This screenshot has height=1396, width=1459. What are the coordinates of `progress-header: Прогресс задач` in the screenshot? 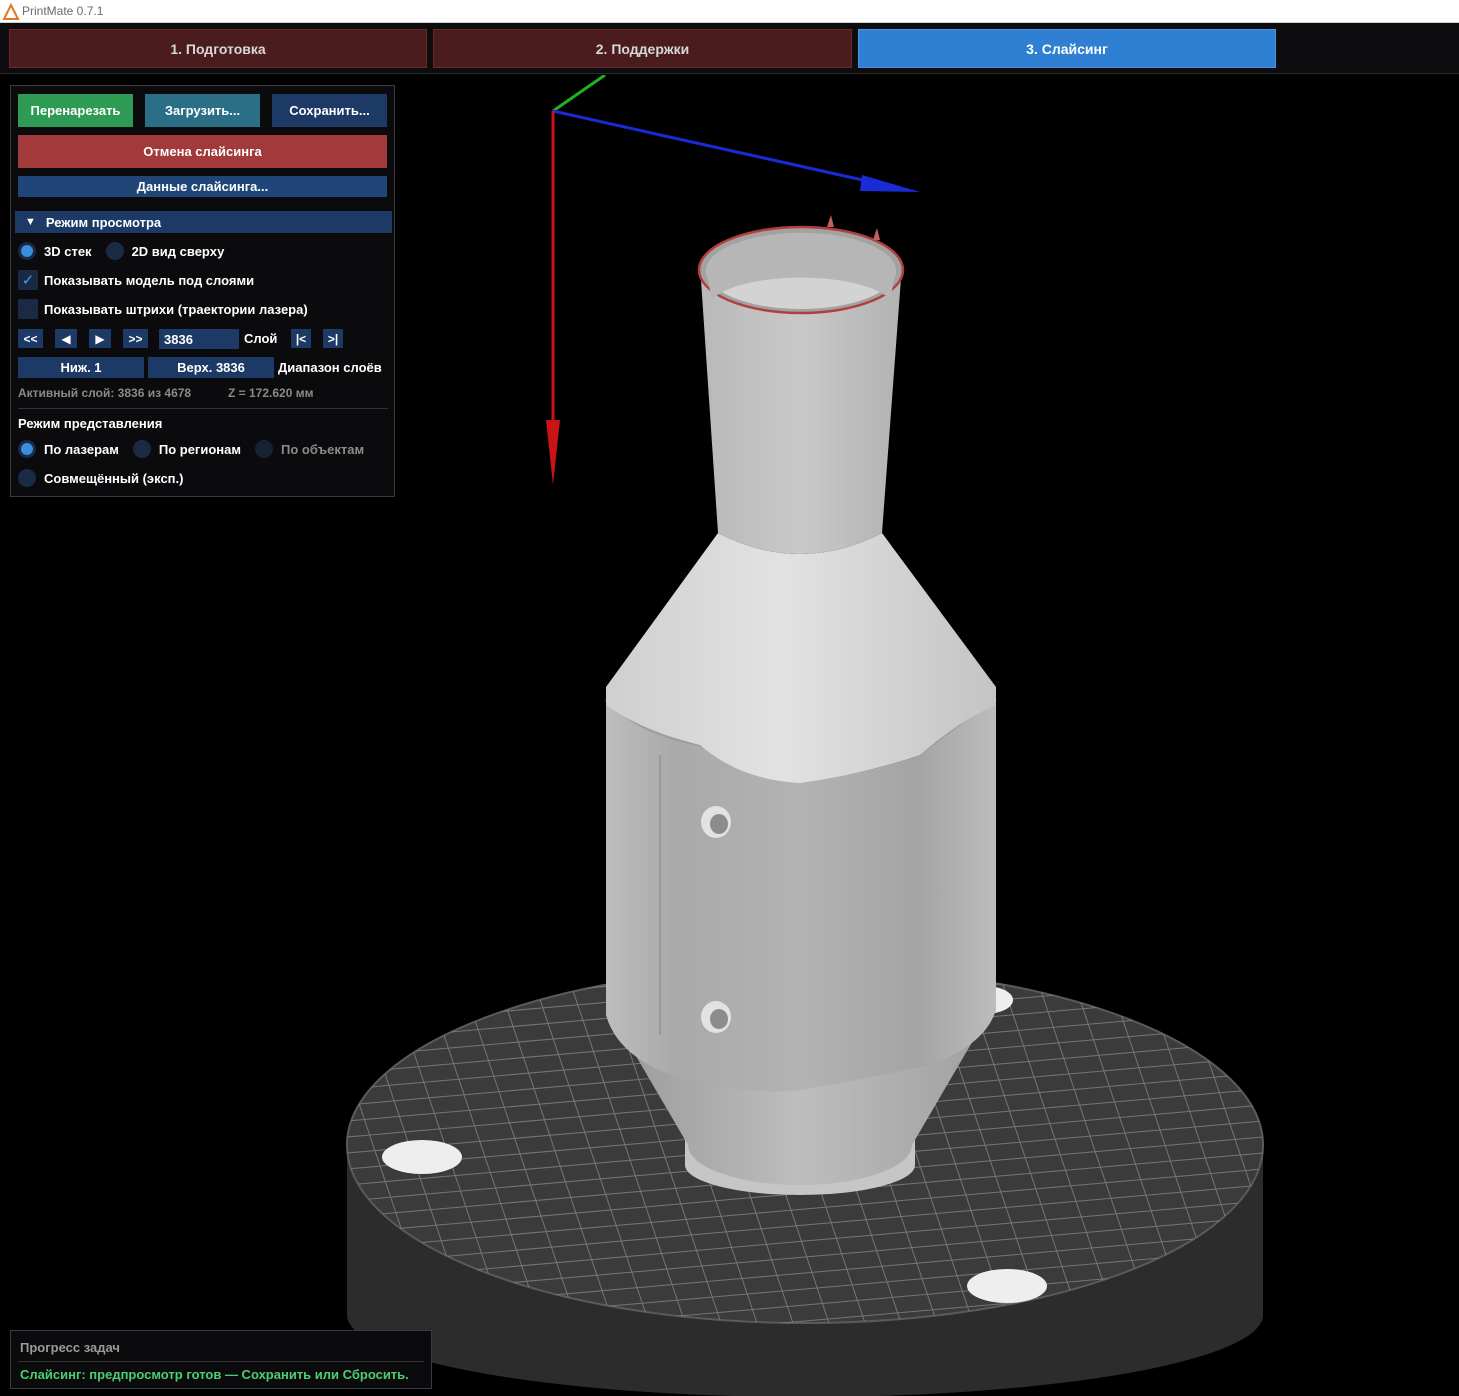 It's located at (70, 1347).